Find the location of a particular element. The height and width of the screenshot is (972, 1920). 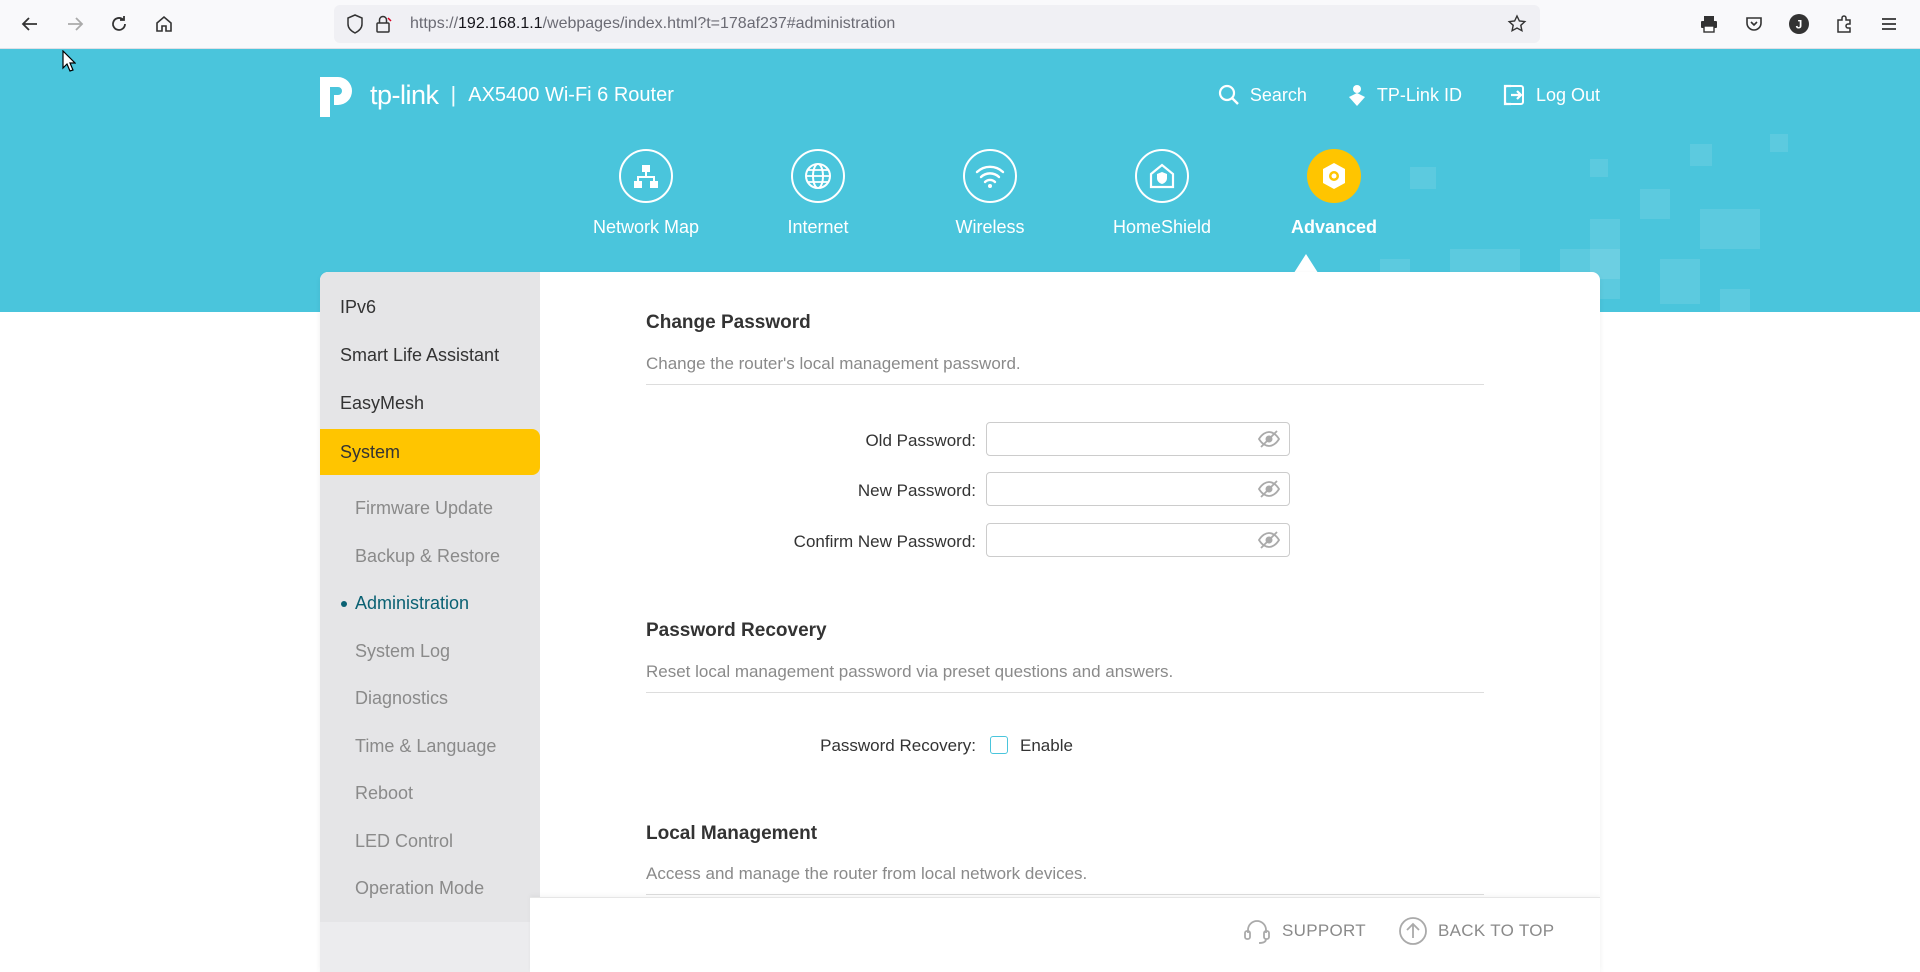

back-icon is located at coordinates (30, 24).